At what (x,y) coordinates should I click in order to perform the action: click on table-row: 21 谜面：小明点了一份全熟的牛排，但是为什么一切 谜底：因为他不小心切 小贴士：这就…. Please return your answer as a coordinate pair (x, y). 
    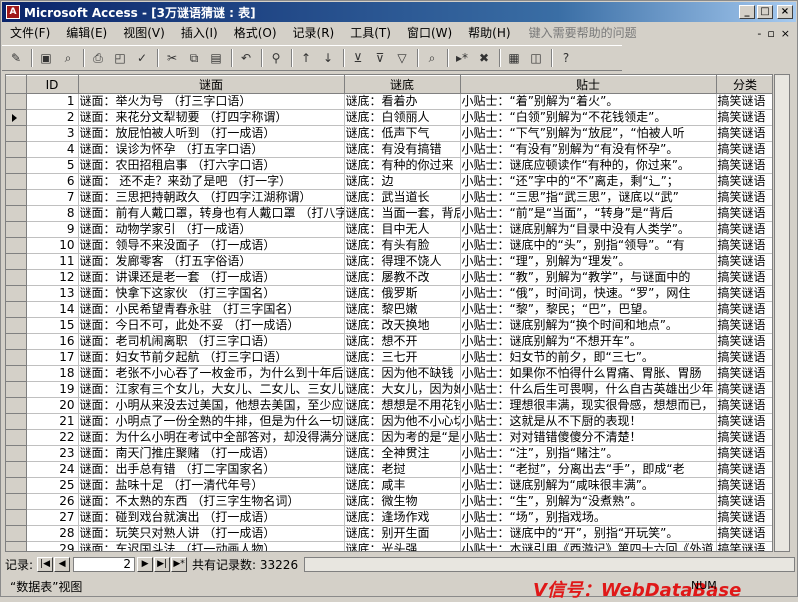
    Looking at the image, I should click on (389, 421).